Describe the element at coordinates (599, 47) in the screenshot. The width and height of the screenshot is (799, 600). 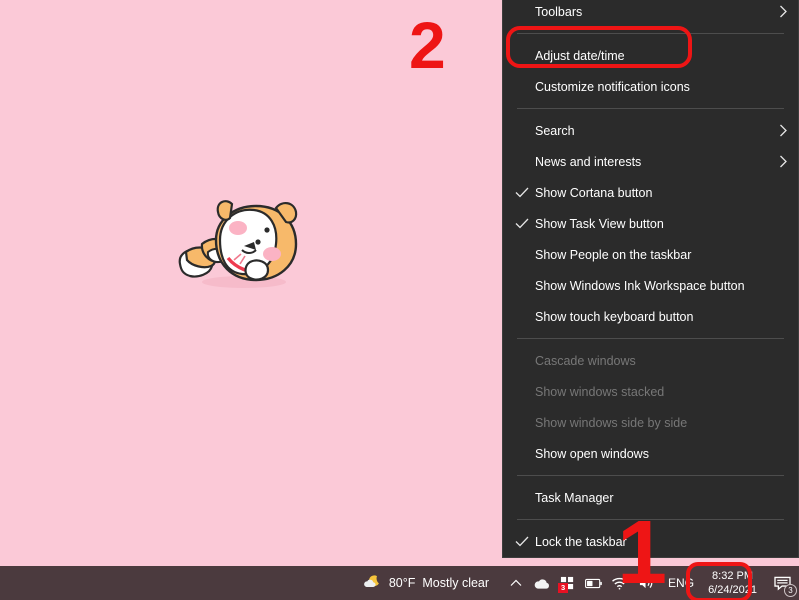
I see `annotation-highlight-adjust-date-time` at that location.